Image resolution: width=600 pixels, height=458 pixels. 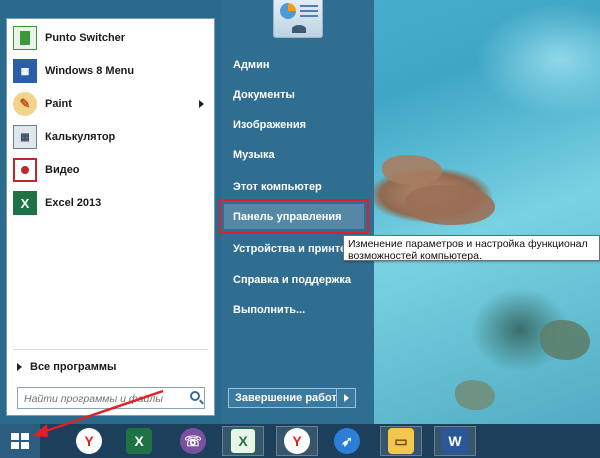 I want to click on shutdown-options-button, so click(x=346, y=398).